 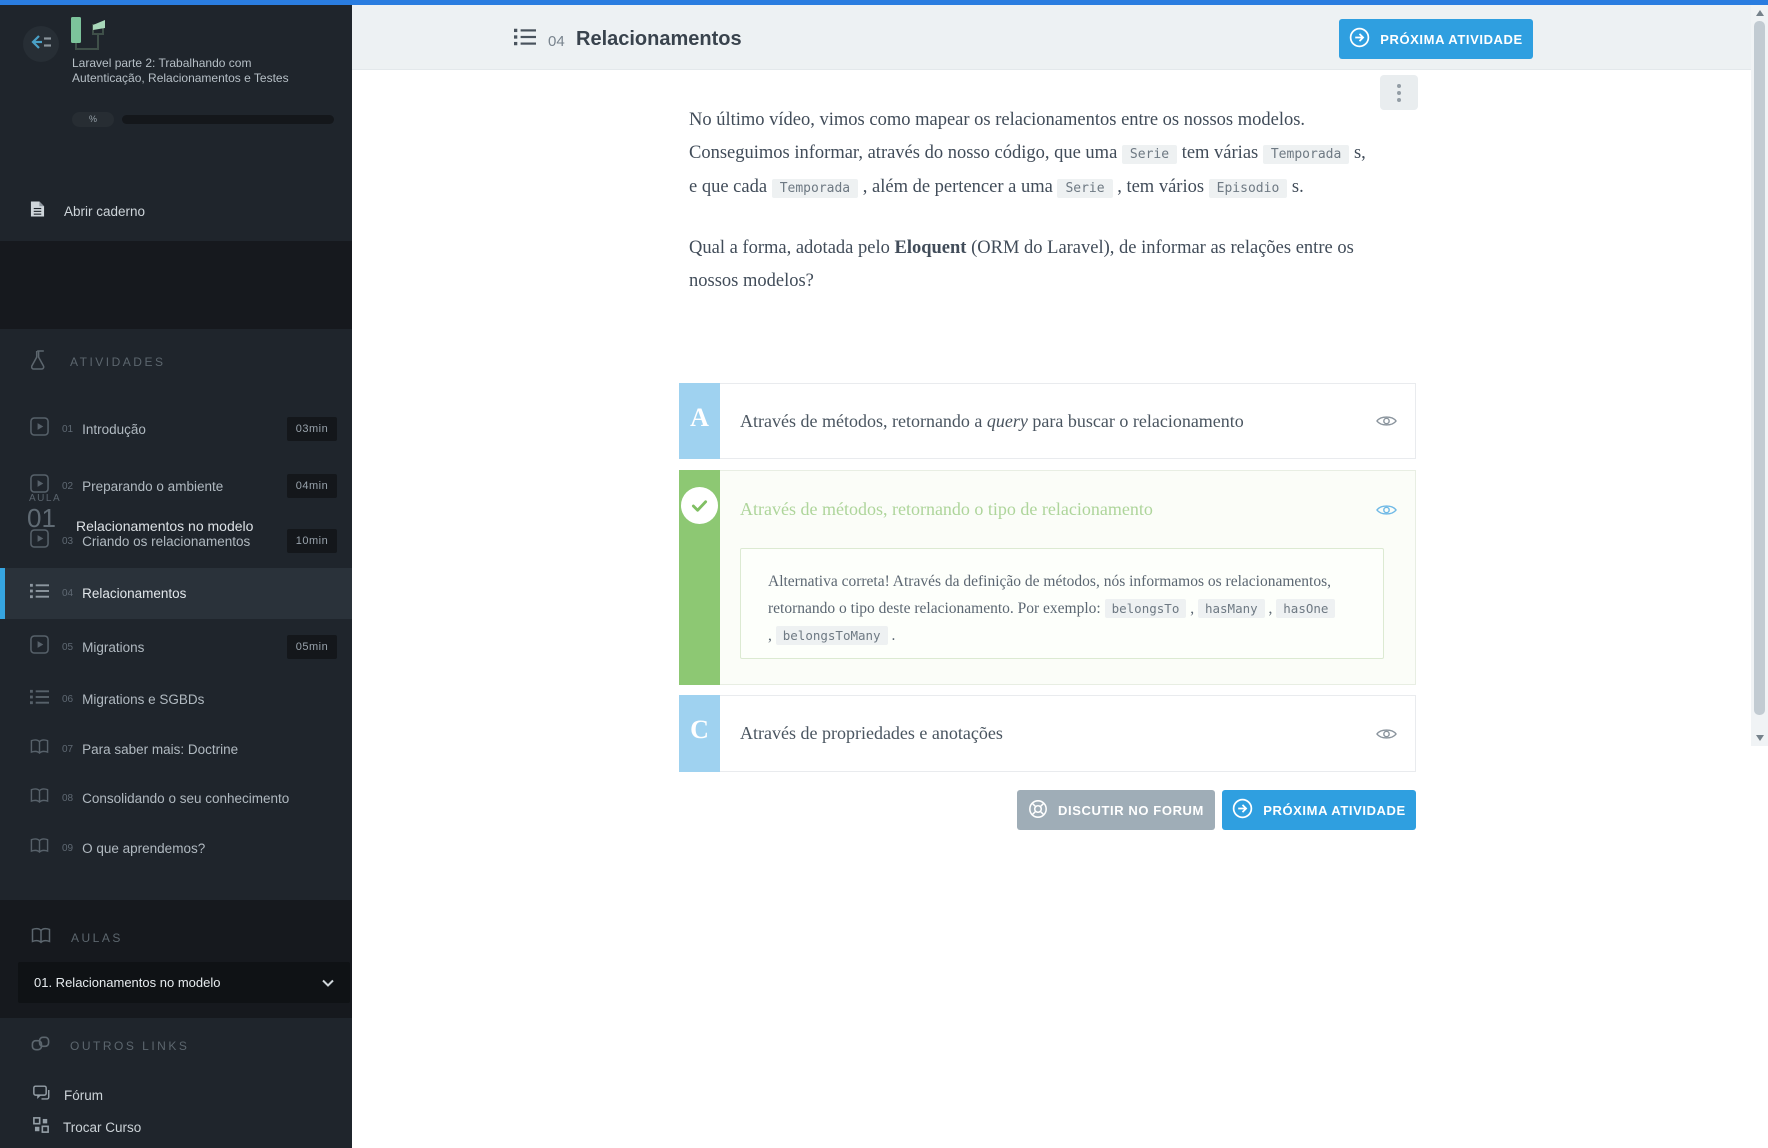 I want to click on switch-course-link: Trocar Curso, so click(x=176, y=1127).